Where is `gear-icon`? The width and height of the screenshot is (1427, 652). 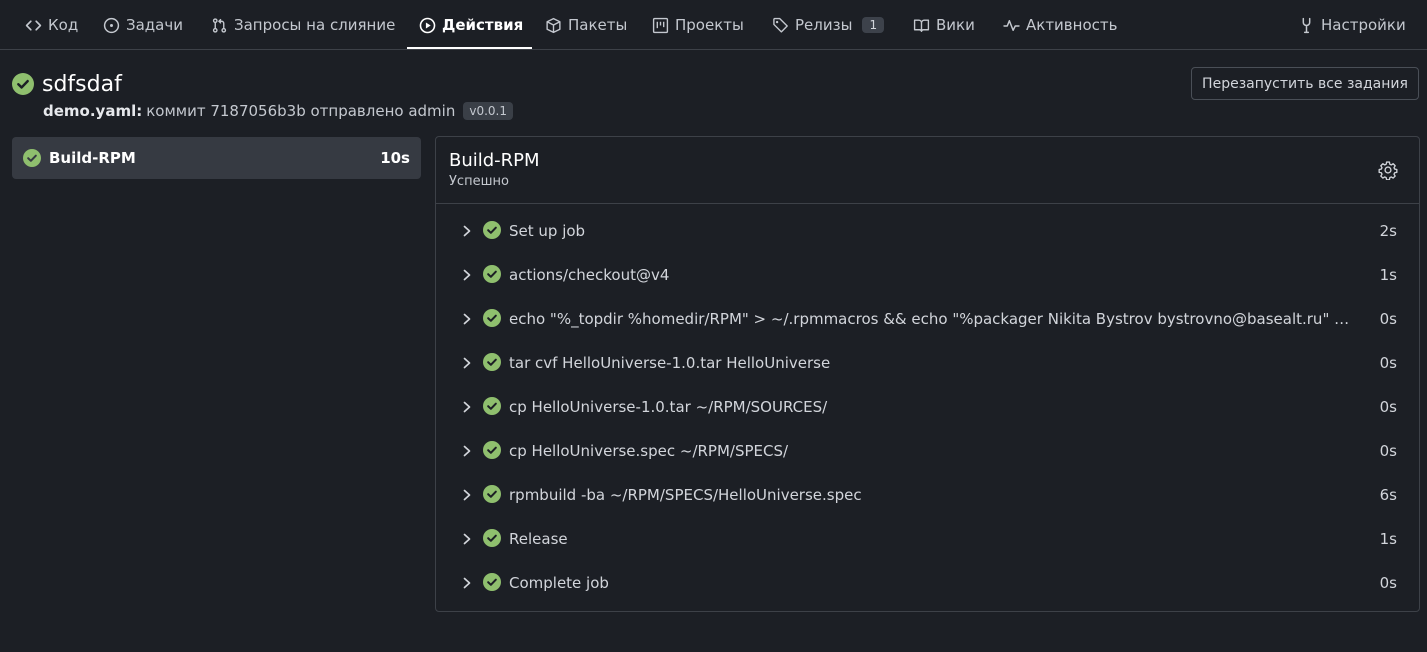
gear-icon is located at coordinates (1388, 170).